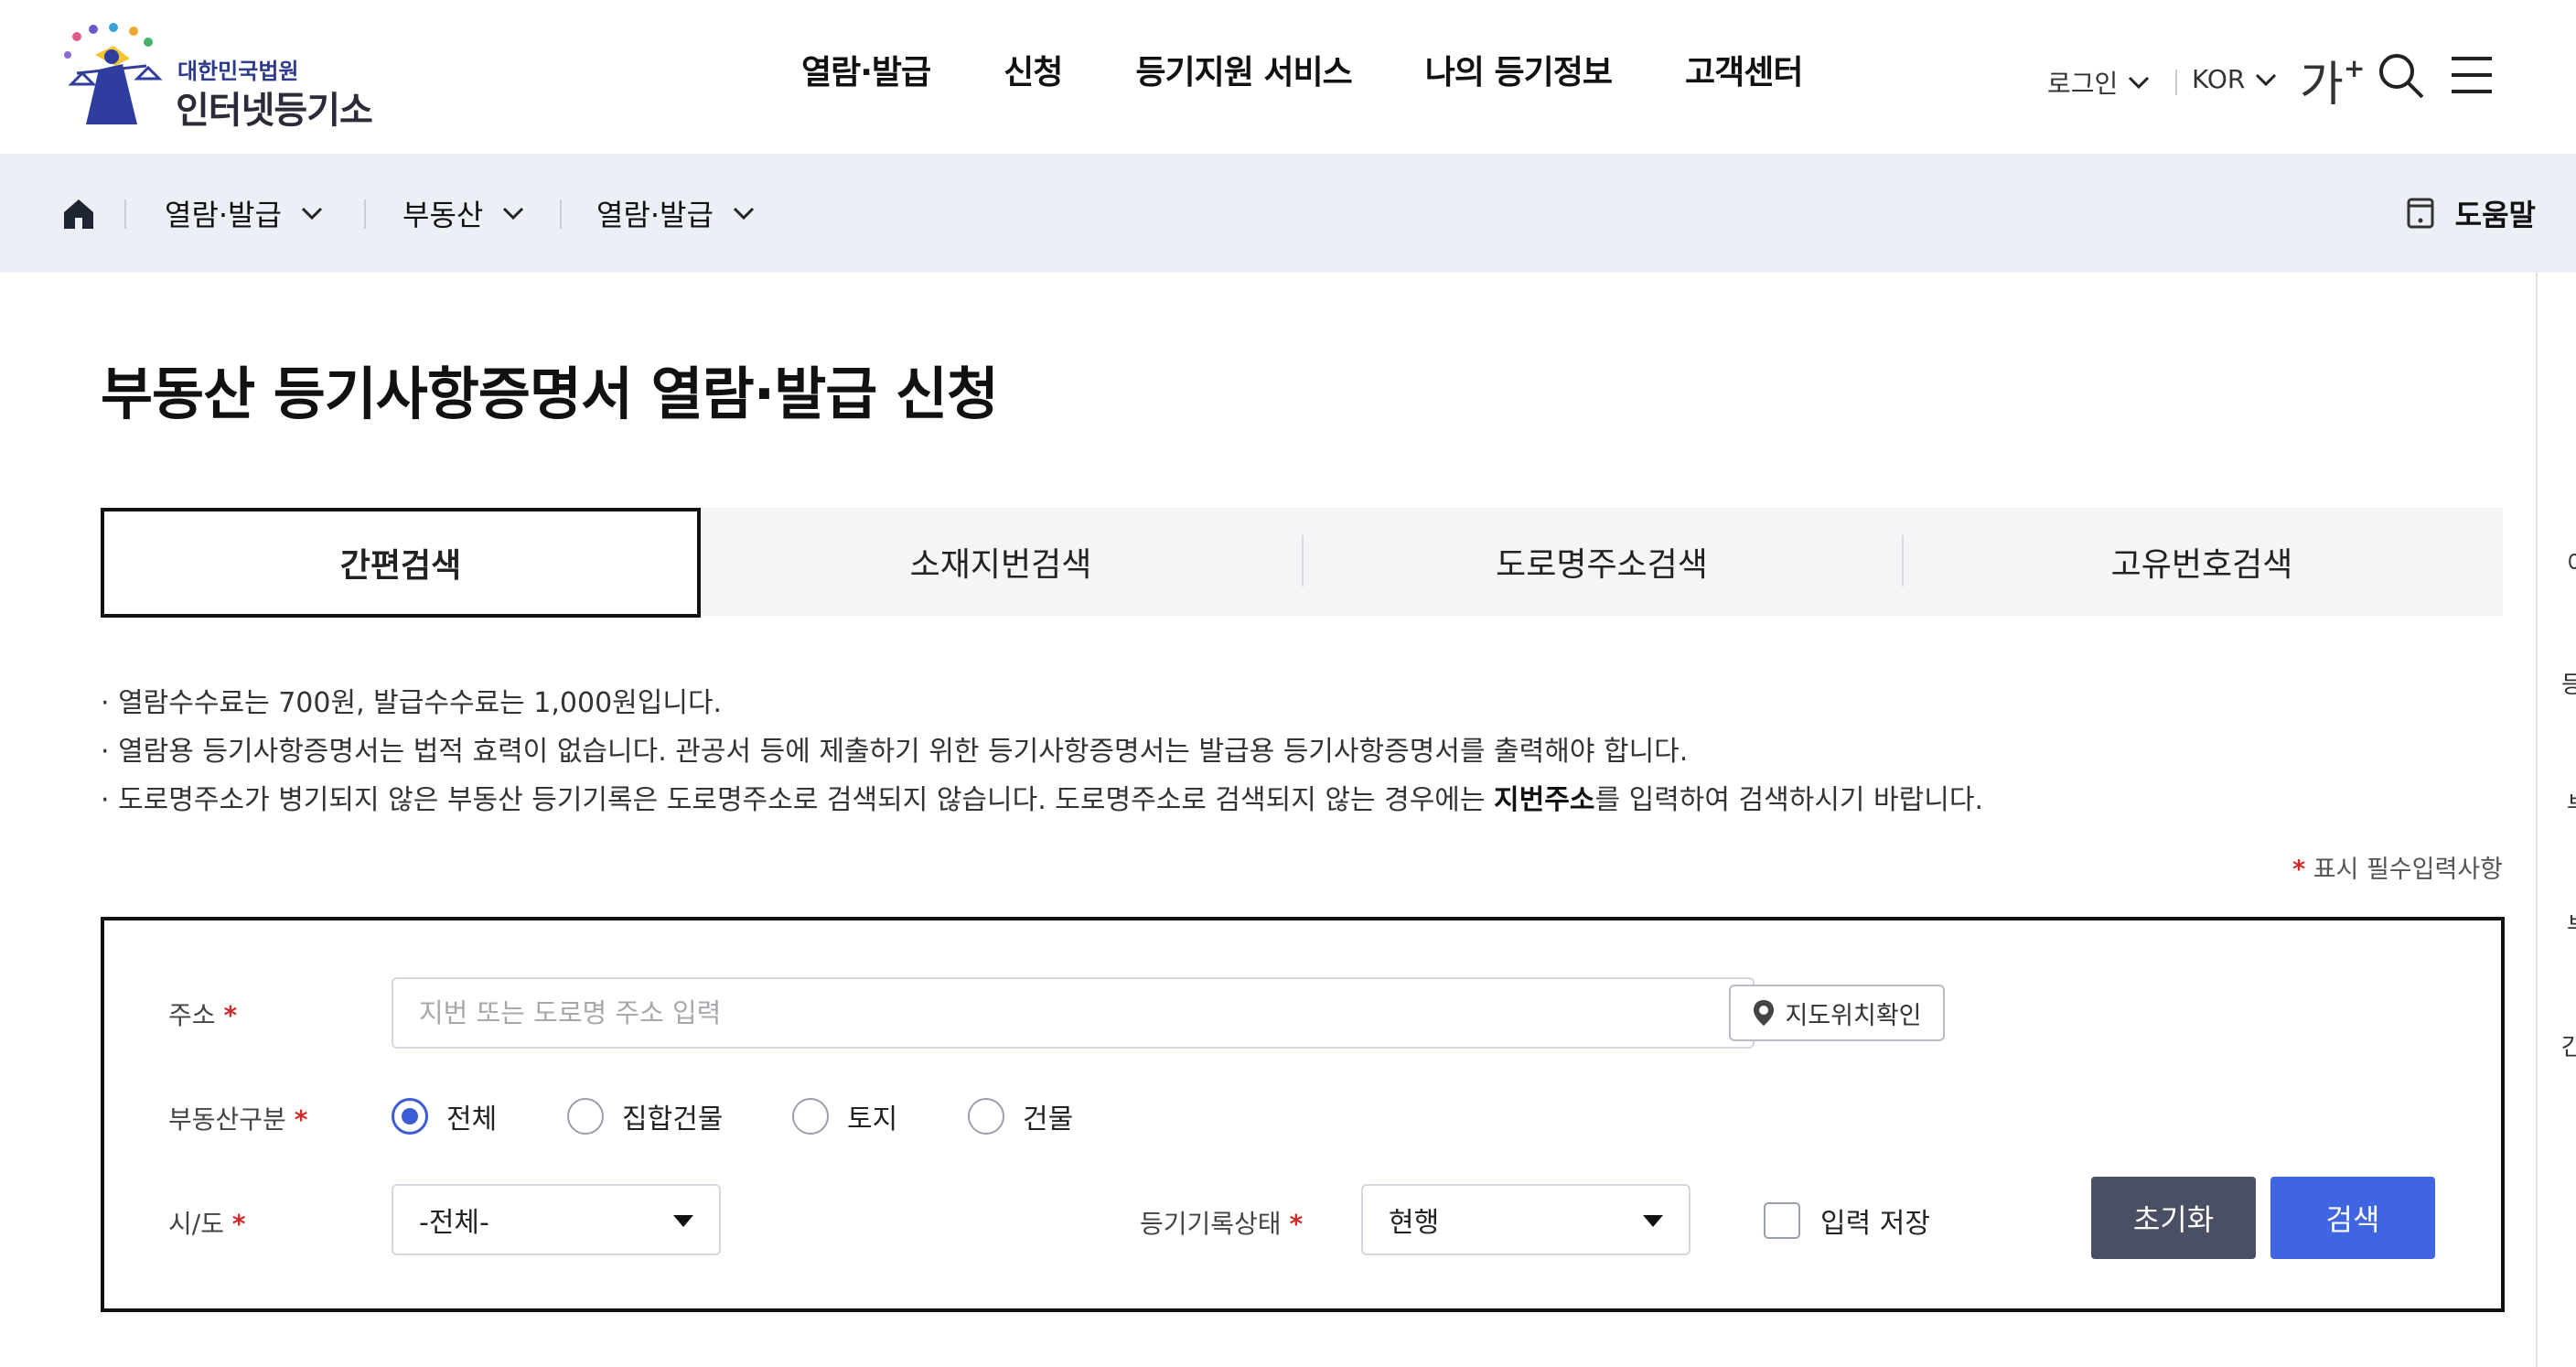 This screenshot has height=1367, width=2576. Describe the element at coordinates (2173, 1218) in the screenshot. I see `reset-button: 초기화` at that location.